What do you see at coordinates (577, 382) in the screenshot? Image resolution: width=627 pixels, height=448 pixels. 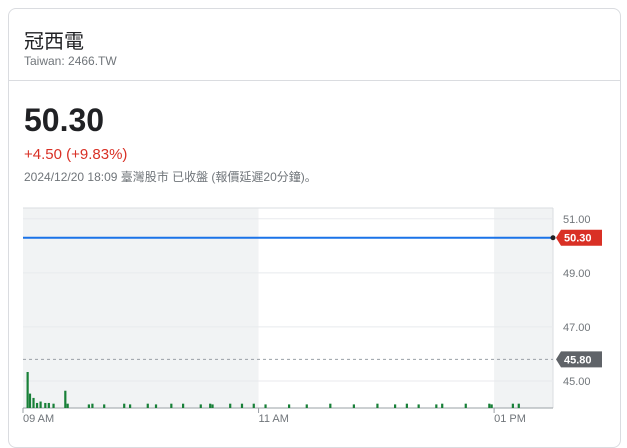 I see `y-tick-label: 45.00` at bounding box center [577, 382].